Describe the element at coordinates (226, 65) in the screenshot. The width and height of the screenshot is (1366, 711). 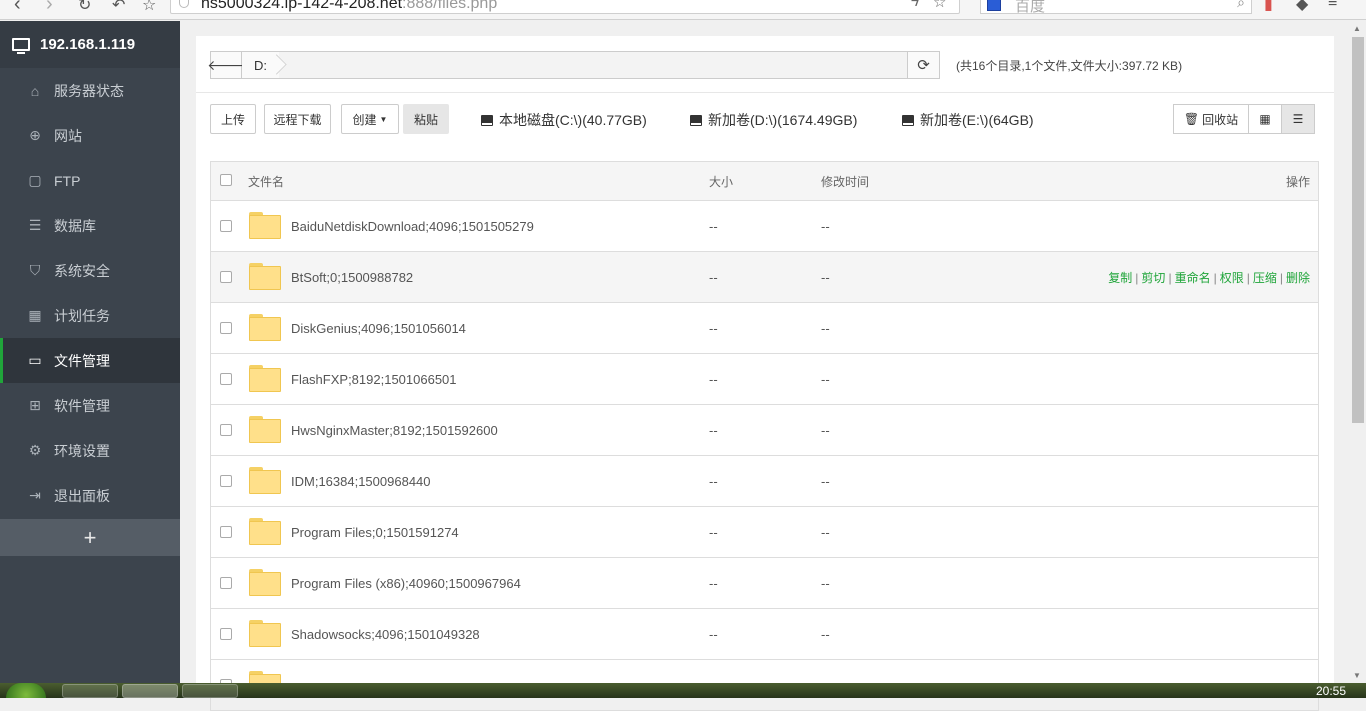
I see `back-arrow-icon: 🡐` at that location.